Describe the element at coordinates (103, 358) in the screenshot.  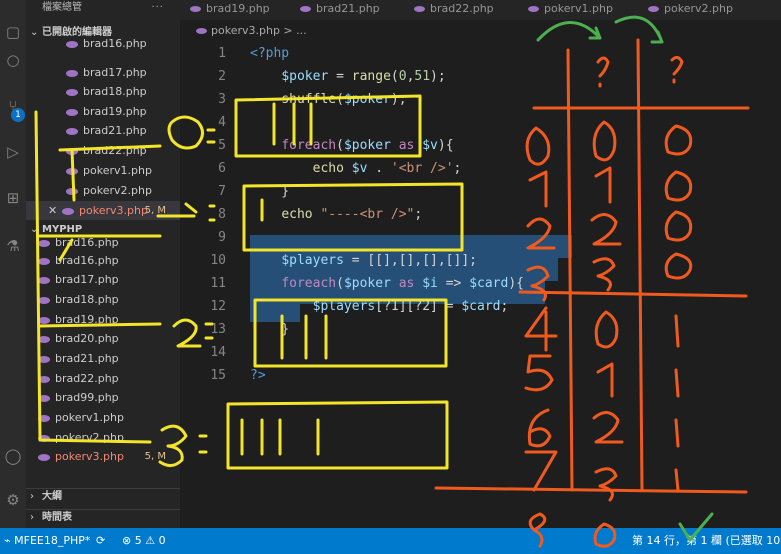
I see `folder-file-item: brad21.php` at that location.